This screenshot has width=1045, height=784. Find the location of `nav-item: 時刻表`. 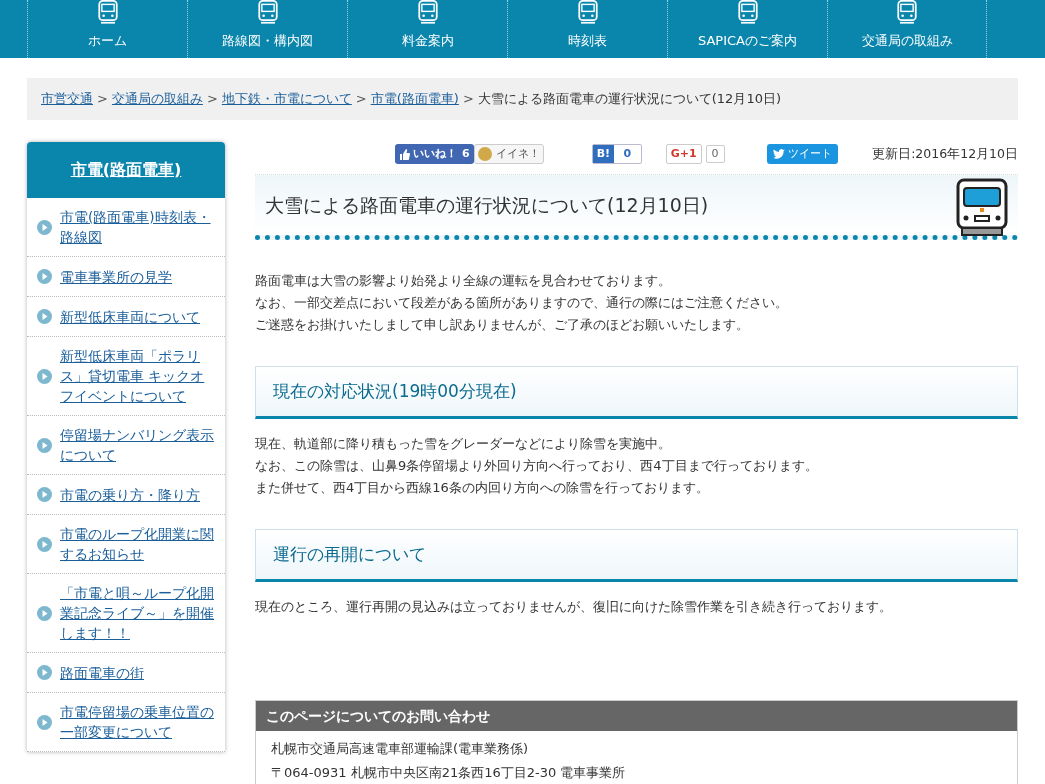

nav-item: 時刻表 is located at coordinates (587, 29).